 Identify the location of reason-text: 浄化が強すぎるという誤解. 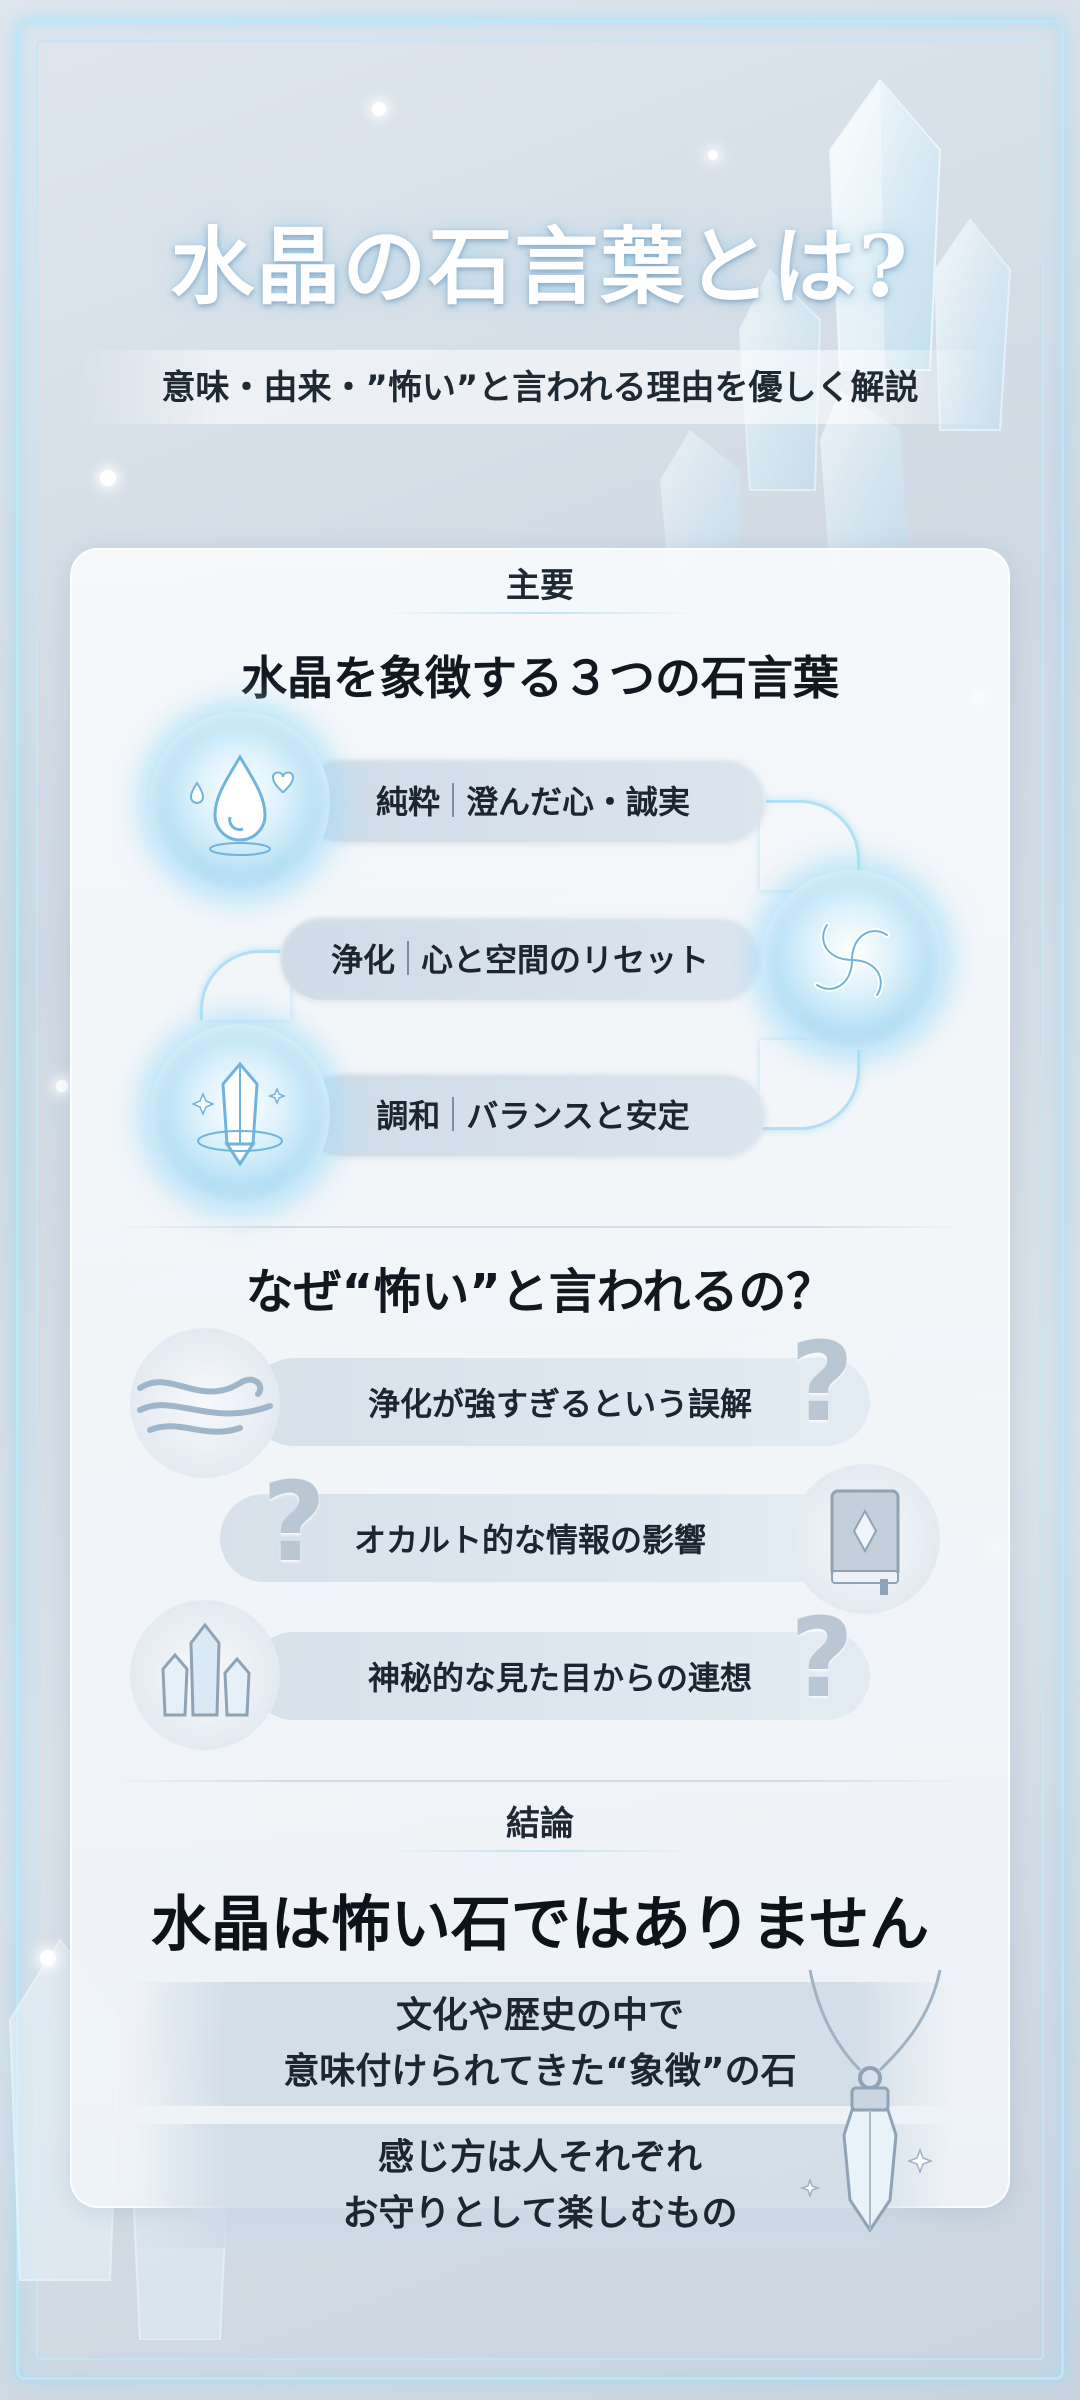
(559, 1404).